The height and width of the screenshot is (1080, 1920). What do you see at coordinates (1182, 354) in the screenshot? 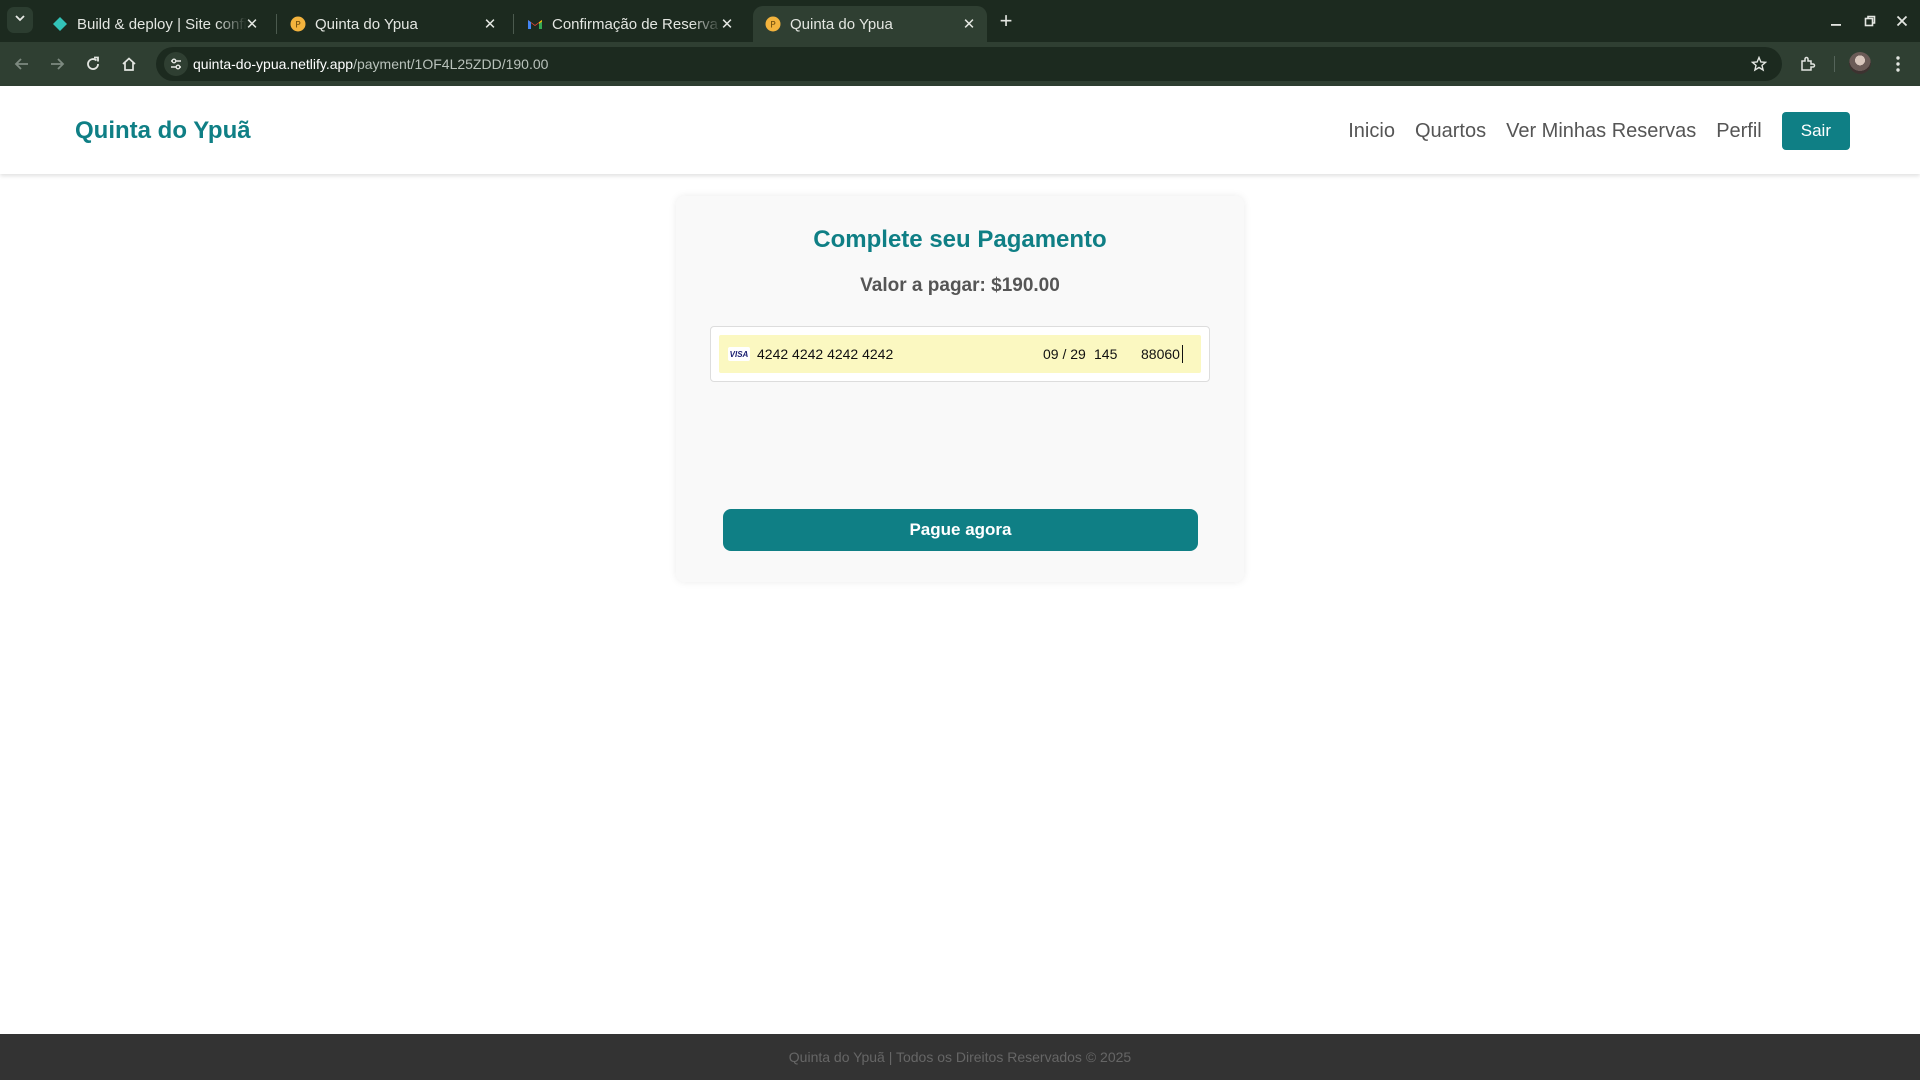
I see `text-cursor` at bounding box center [1182, 354].